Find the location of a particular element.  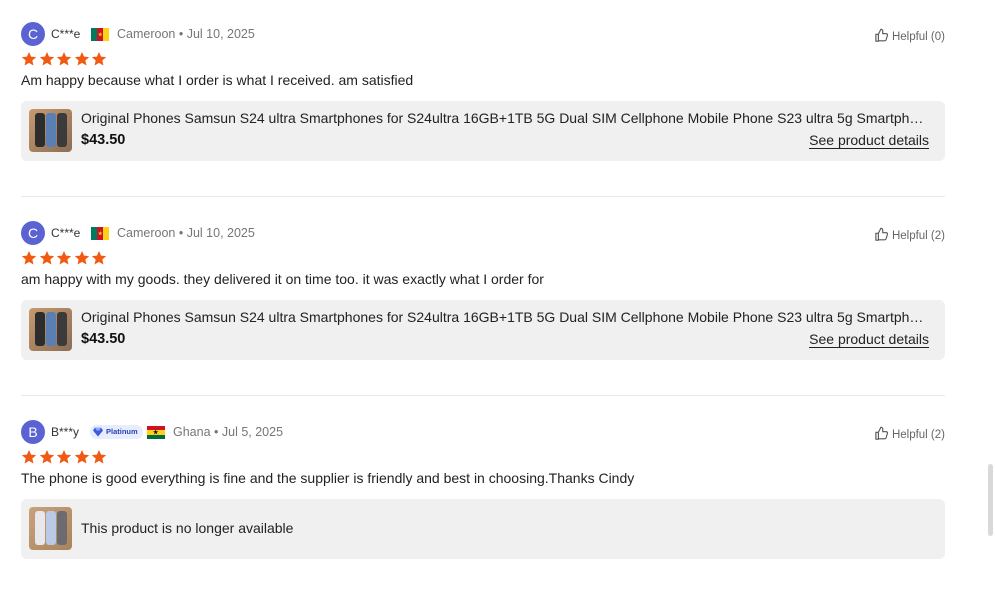

product-unavailable-message: This product is no longer available is located at coordinates (187, 528).